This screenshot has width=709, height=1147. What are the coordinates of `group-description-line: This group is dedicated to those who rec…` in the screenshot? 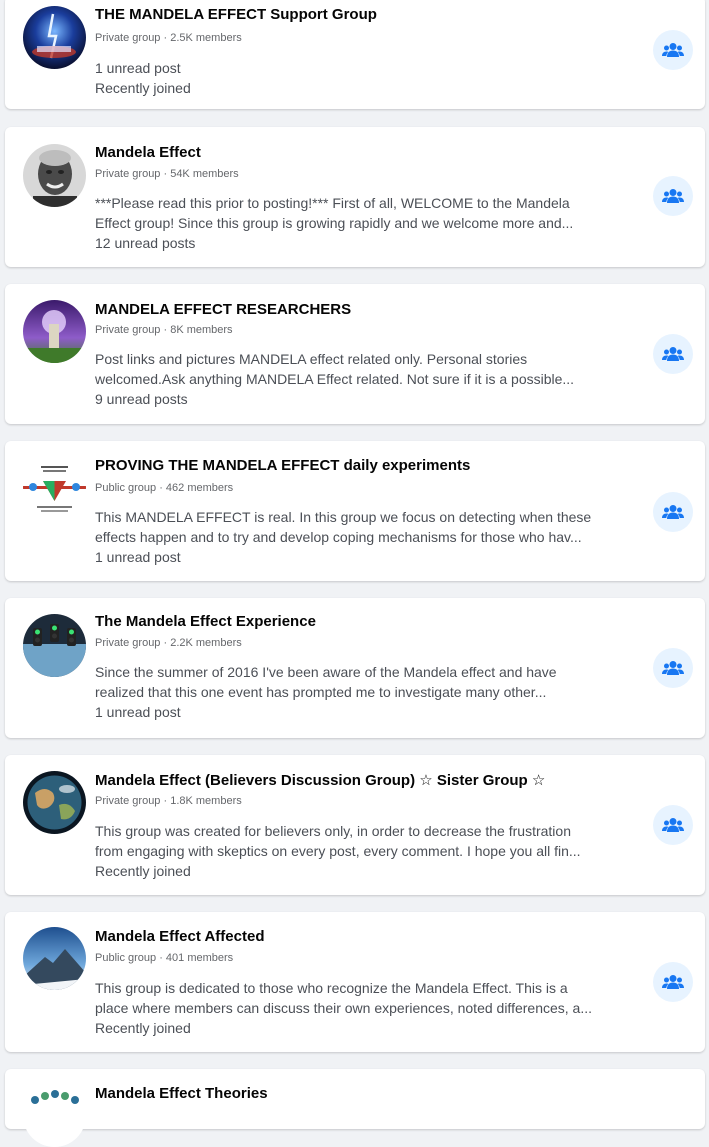 It's located at (331, 988).